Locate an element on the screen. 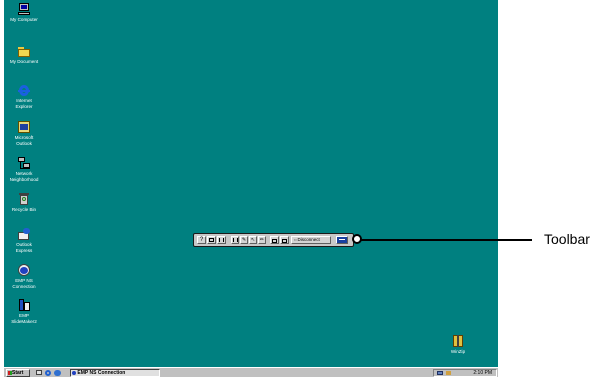 This screenshot has width=606, height=377. desktop-icon-emp-slidemaker2: EMP SlideMaker2 is located at coordinates (24, 311).